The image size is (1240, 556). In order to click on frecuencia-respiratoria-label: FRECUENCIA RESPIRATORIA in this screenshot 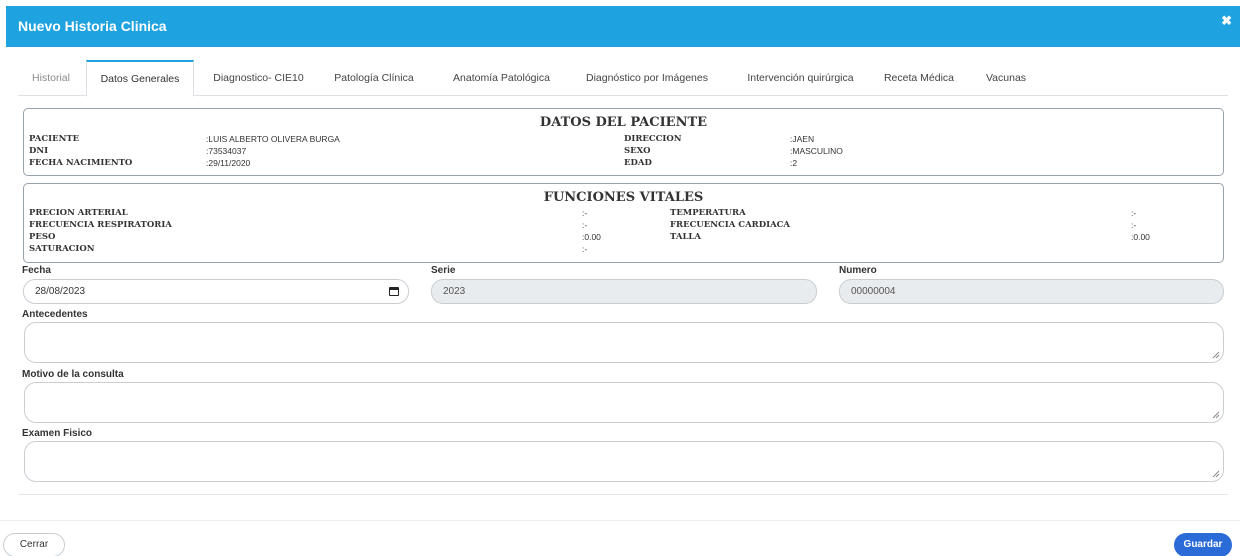, I will do `click(100, 225)`.